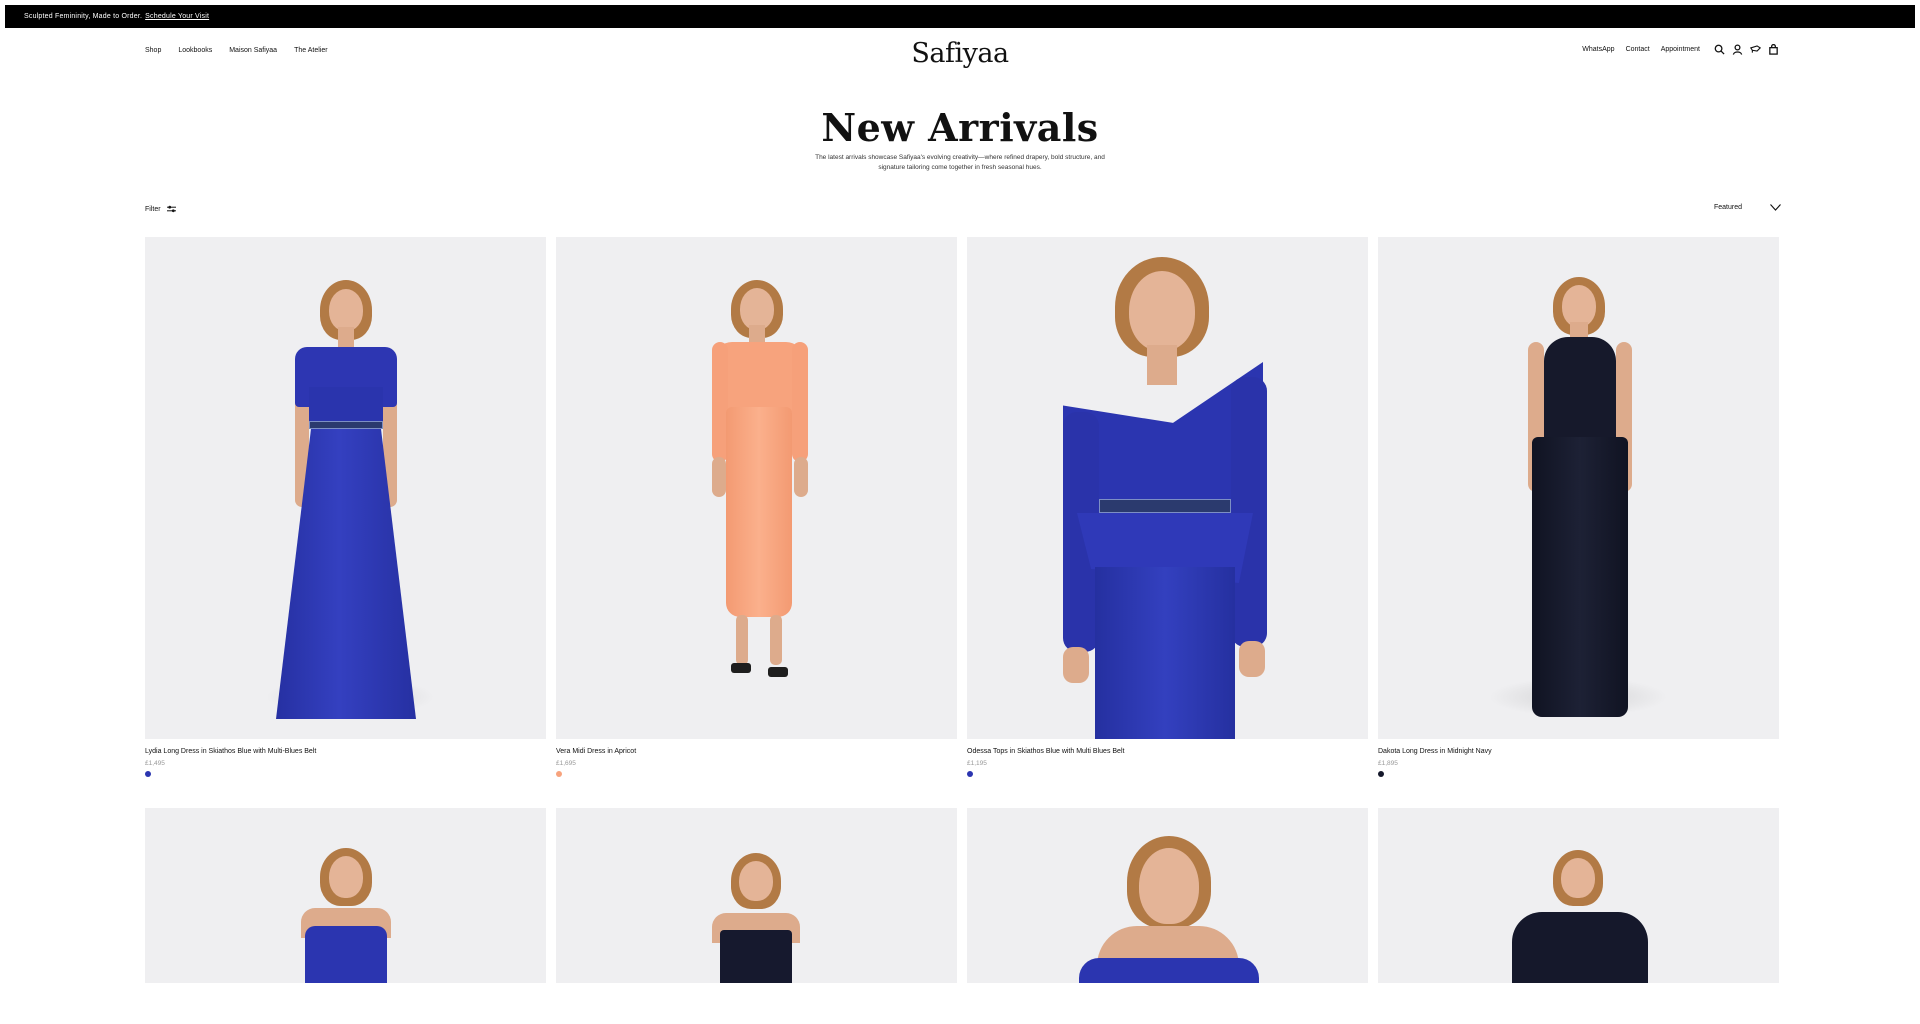 This screenshot has height=1024, width=1920. I want to click on announcement-text: Sculpted Femininity, Made to Order., so click(83, 16).